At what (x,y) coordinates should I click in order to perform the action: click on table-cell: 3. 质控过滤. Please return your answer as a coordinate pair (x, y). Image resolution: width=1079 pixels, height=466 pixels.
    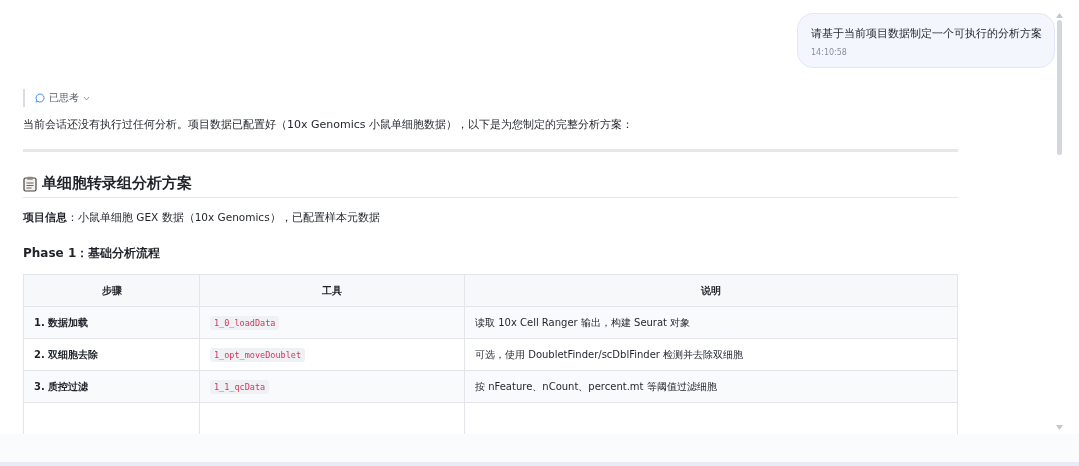
    Looking at the image, I should click on (111, 386).